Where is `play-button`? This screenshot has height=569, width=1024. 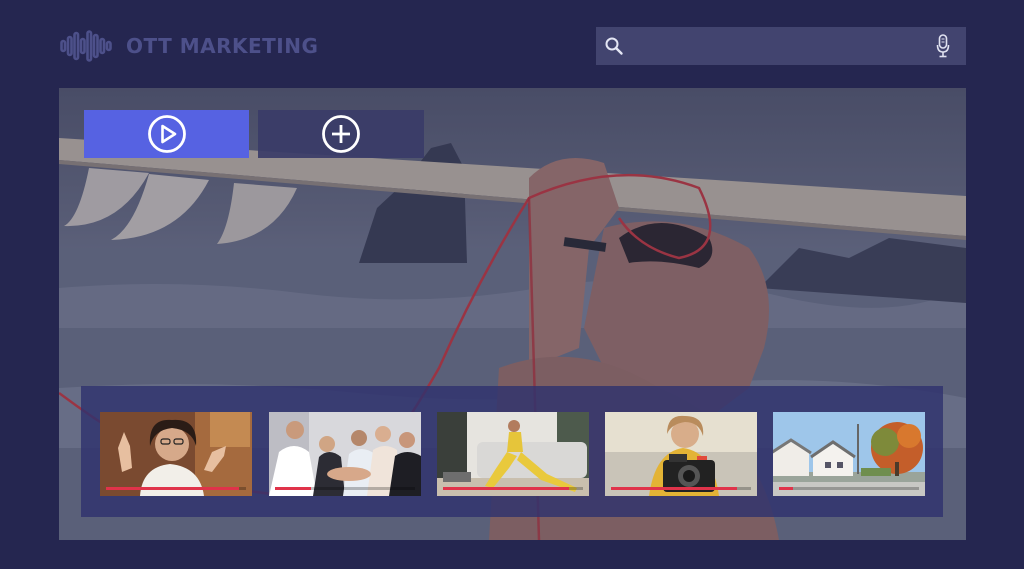
play-button is located at coordinates (166, 134).